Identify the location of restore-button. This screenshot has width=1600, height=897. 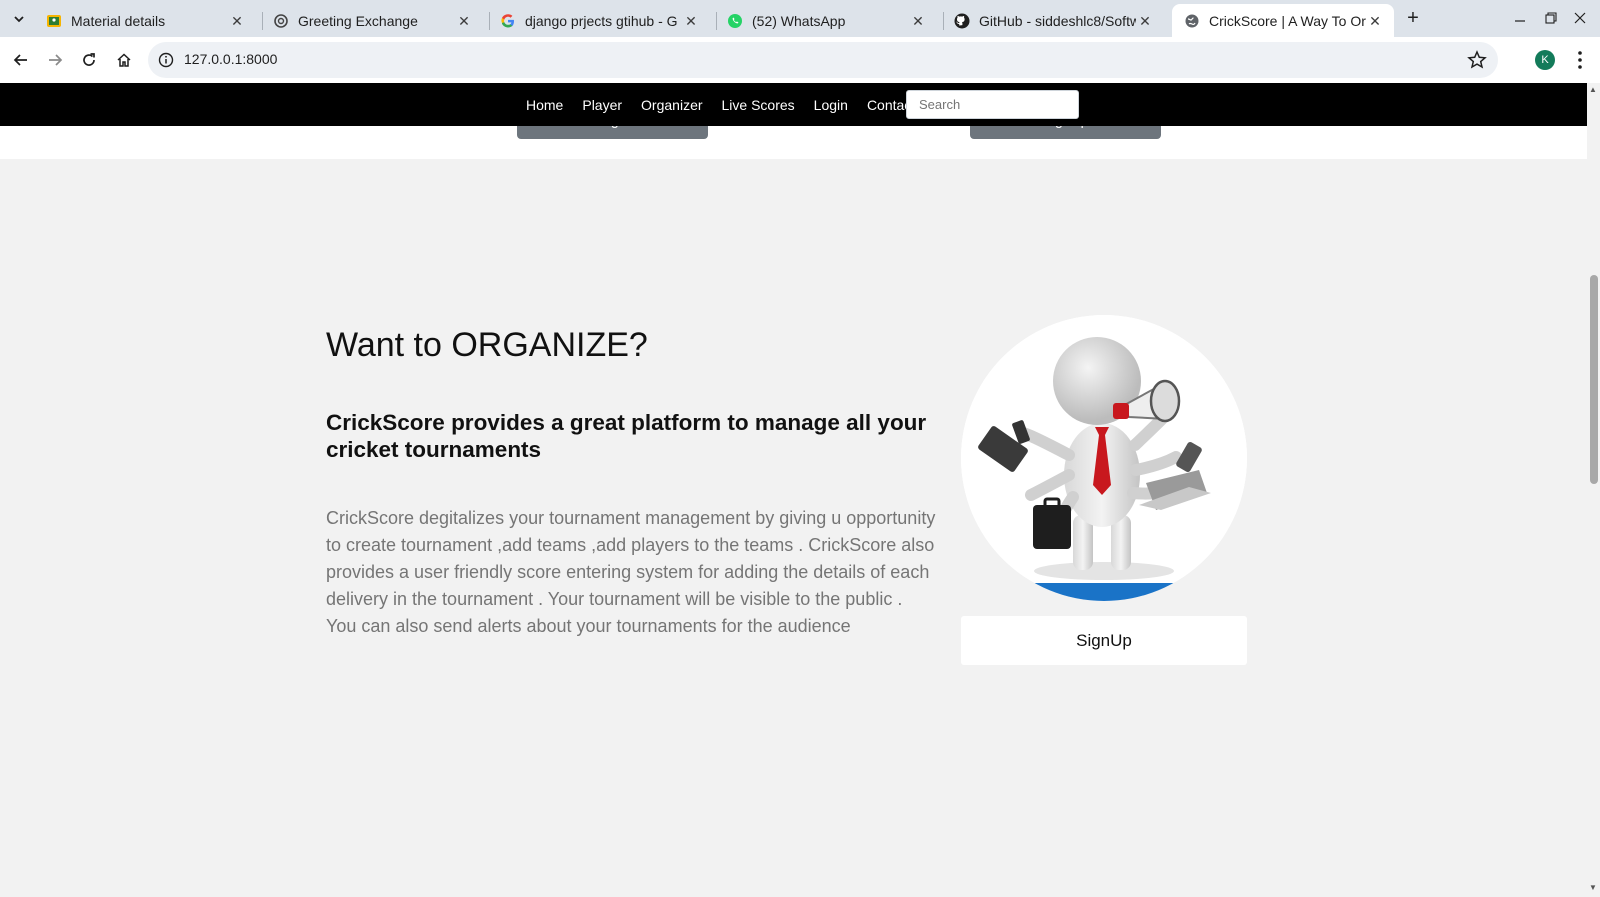
(1551, 19).